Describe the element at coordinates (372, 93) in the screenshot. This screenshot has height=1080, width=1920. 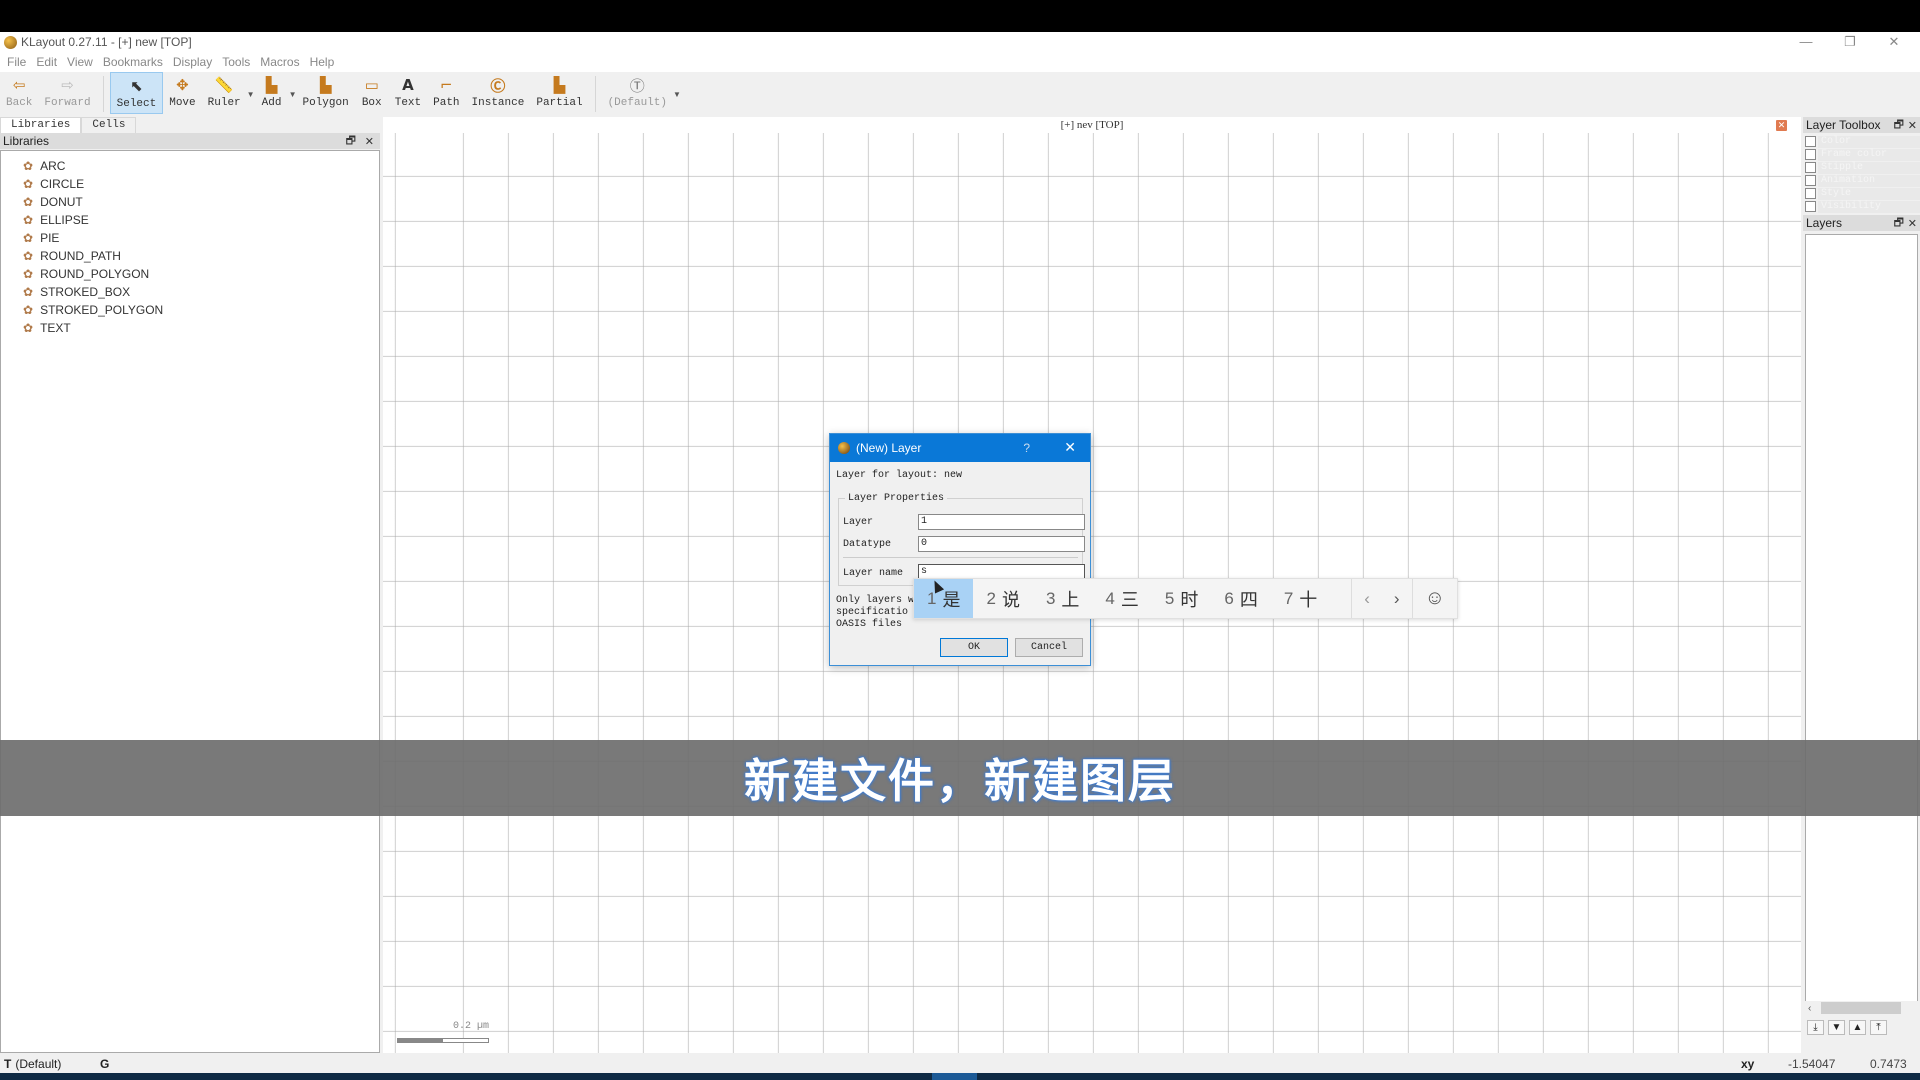
I see `box-tool-button: ▭ Box` at that location.